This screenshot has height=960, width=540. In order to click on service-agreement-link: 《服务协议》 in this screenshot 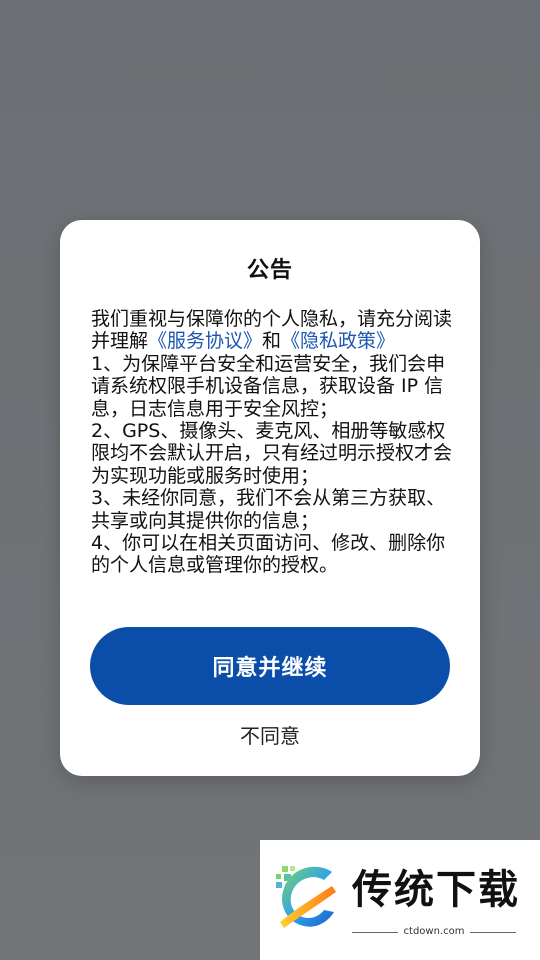, I will do `click(205, 341)`.